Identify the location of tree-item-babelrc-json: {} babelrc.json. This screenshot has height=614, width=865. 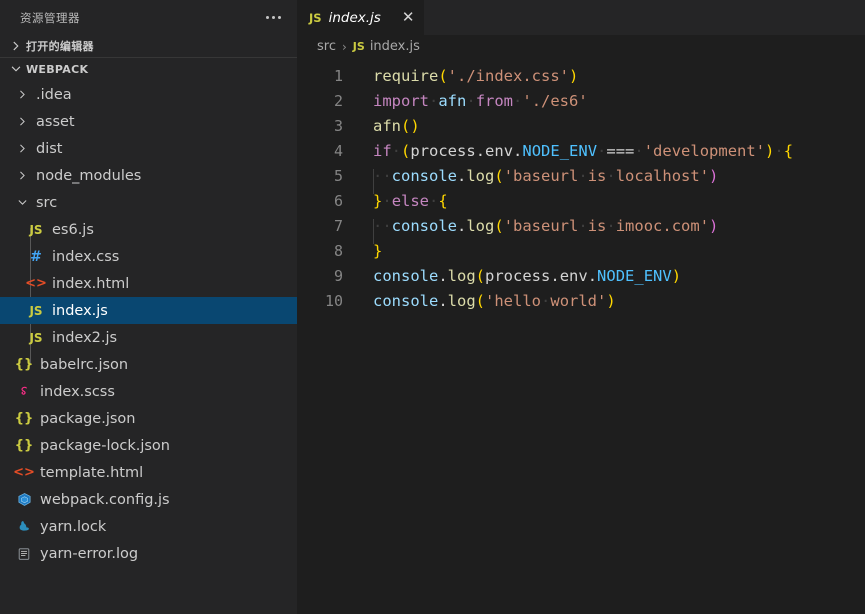
(148, 364).